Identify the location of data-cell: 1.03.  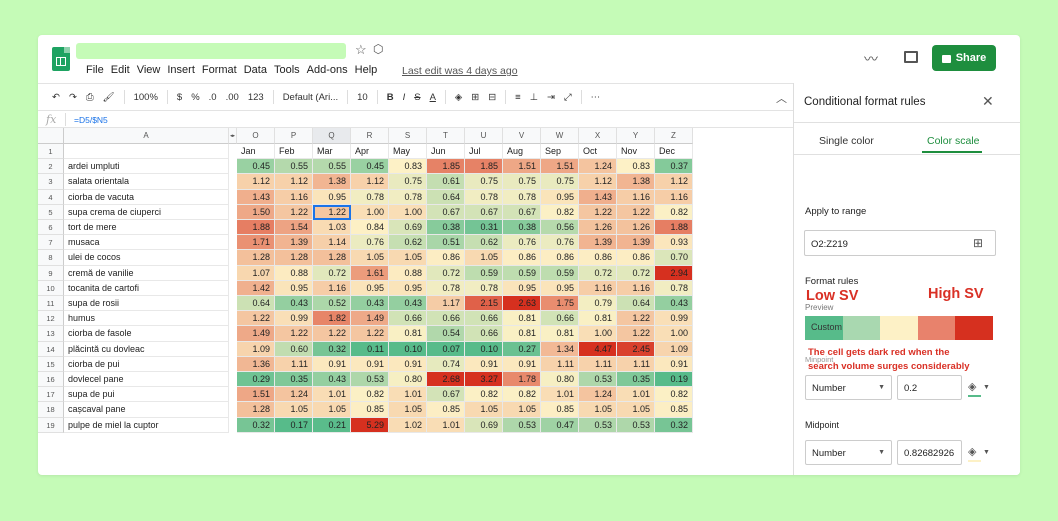
(332, 228).